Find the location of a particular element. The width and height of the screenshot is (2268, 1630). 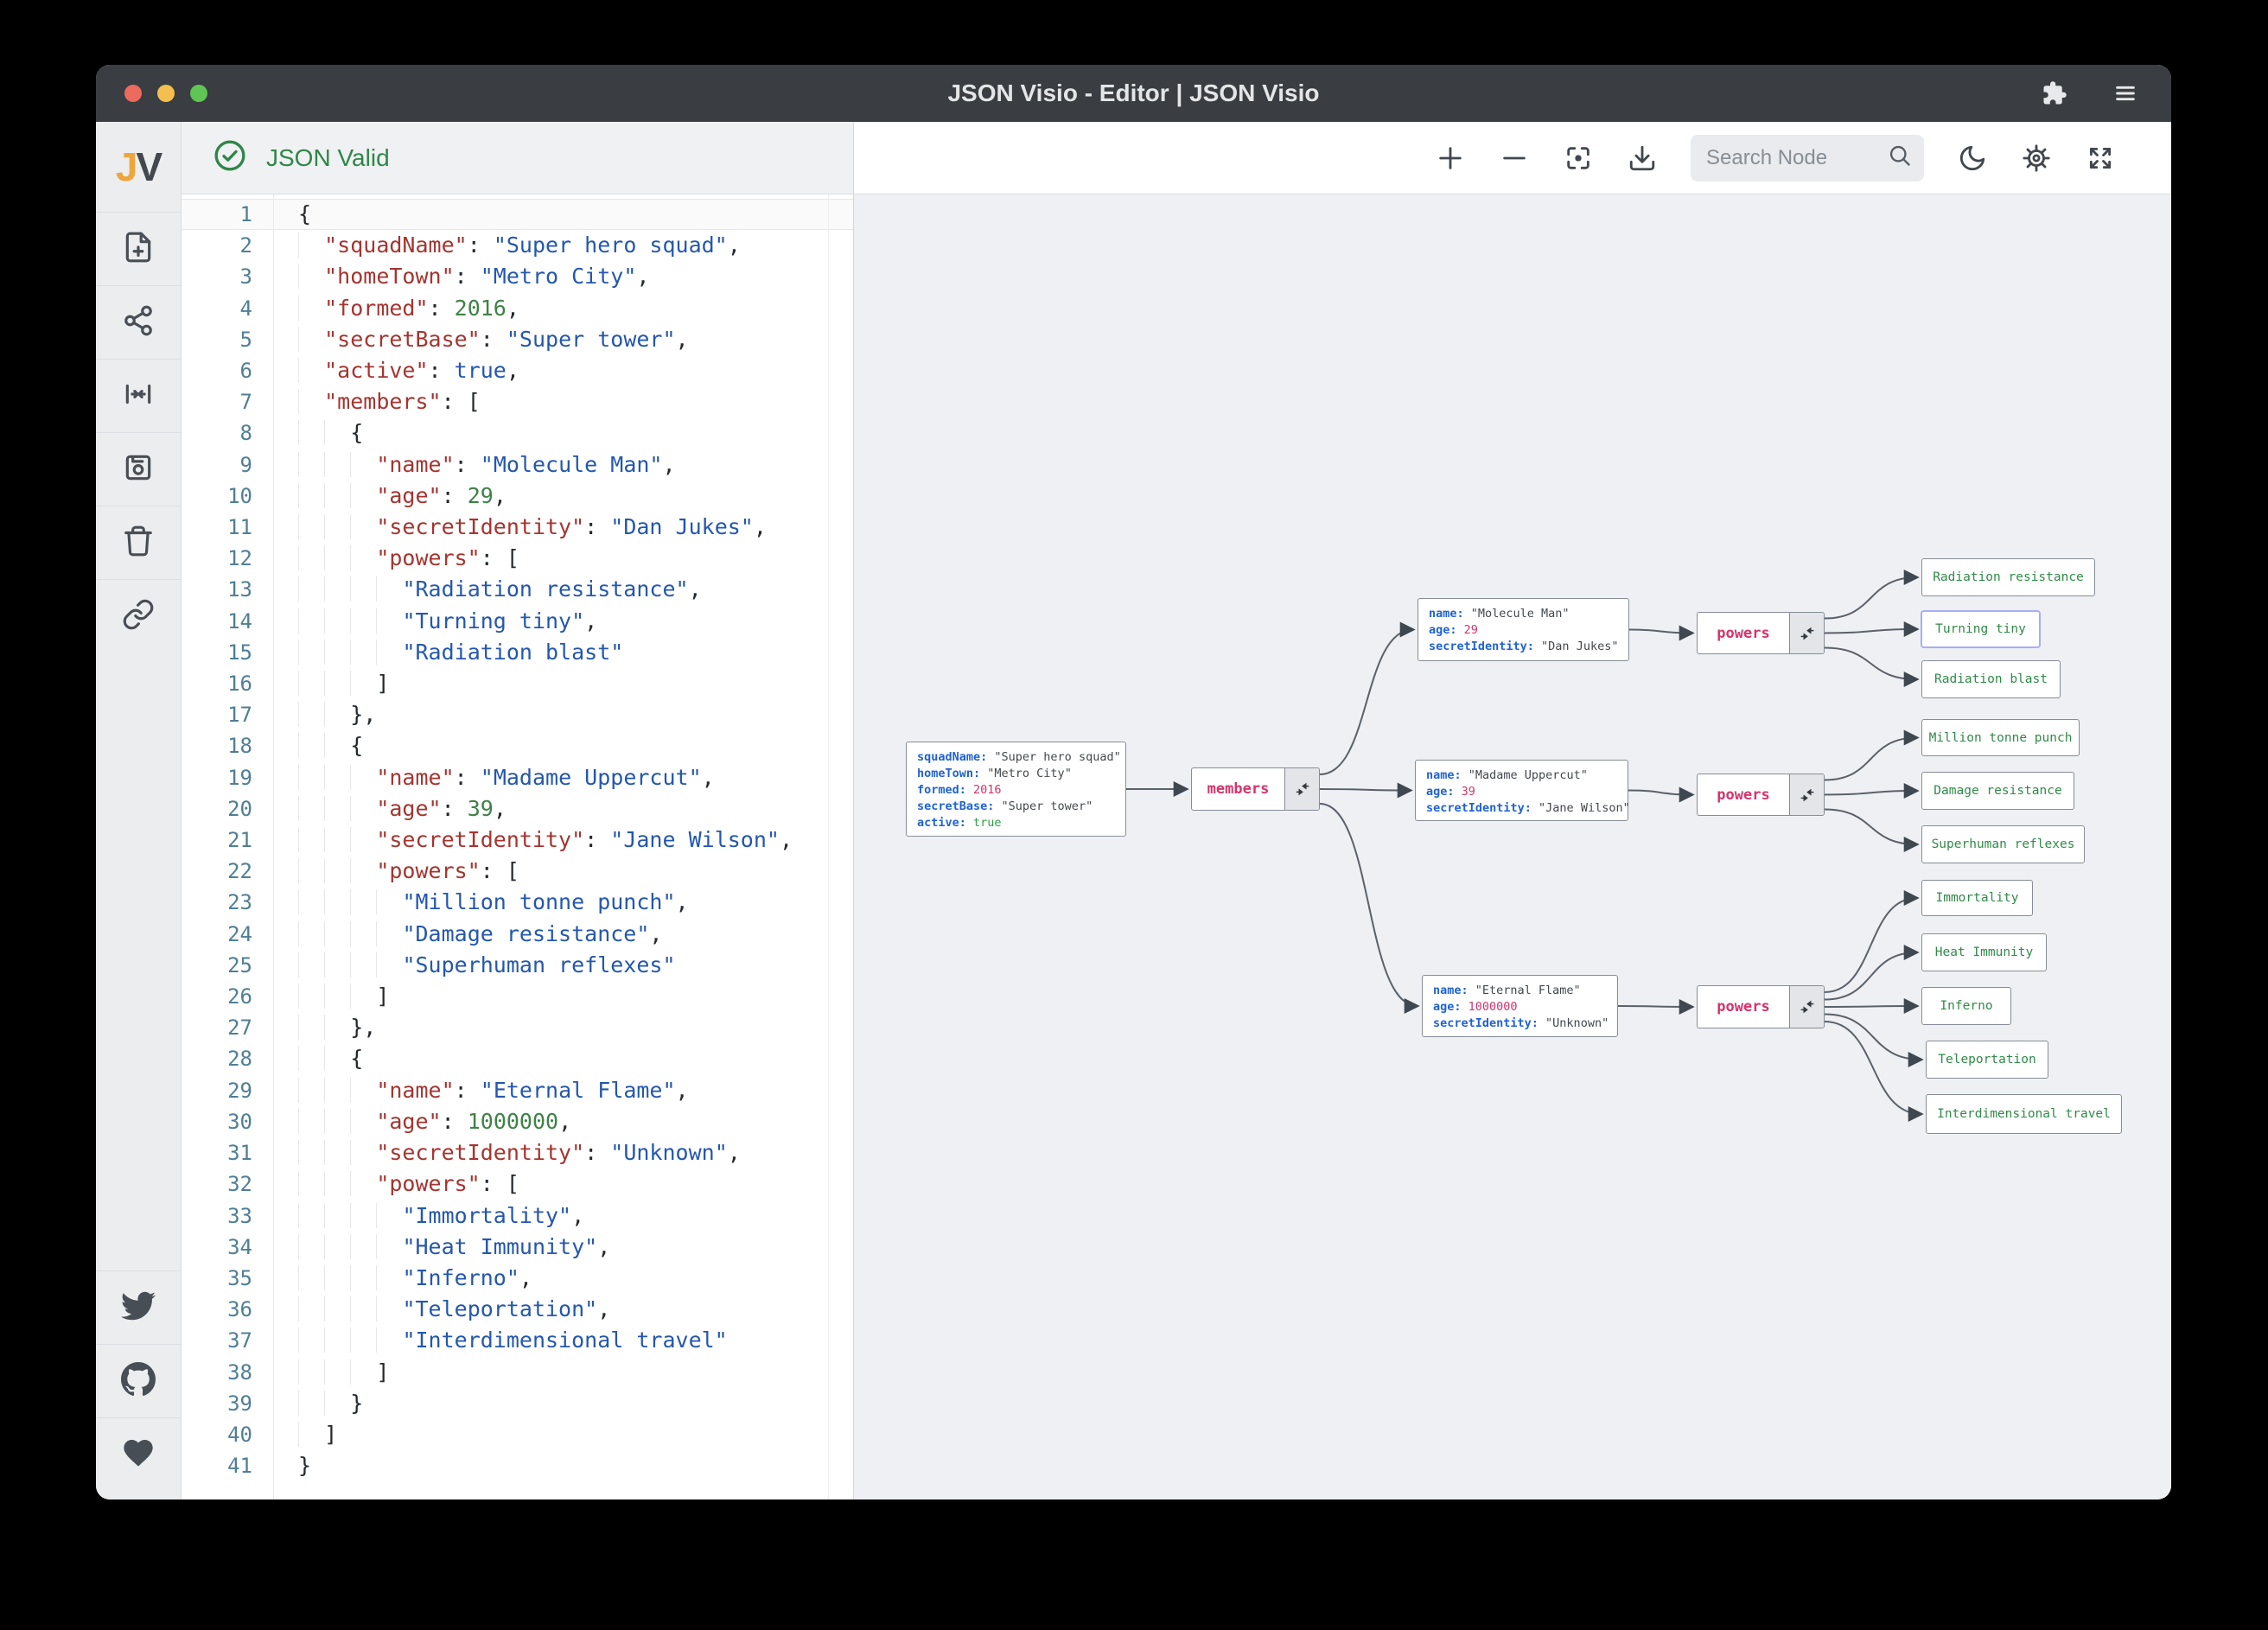

graph-node-l1a: Radiation resistance is located at coordinates (2008, 577).